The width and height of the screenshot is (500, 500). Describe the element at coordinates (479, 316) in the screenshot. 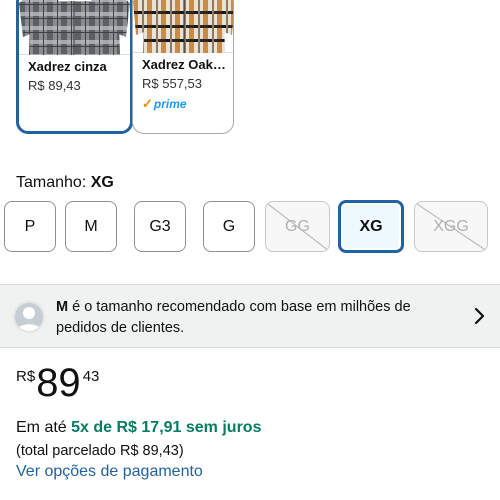

I see `chevron-right-icon` at that location.